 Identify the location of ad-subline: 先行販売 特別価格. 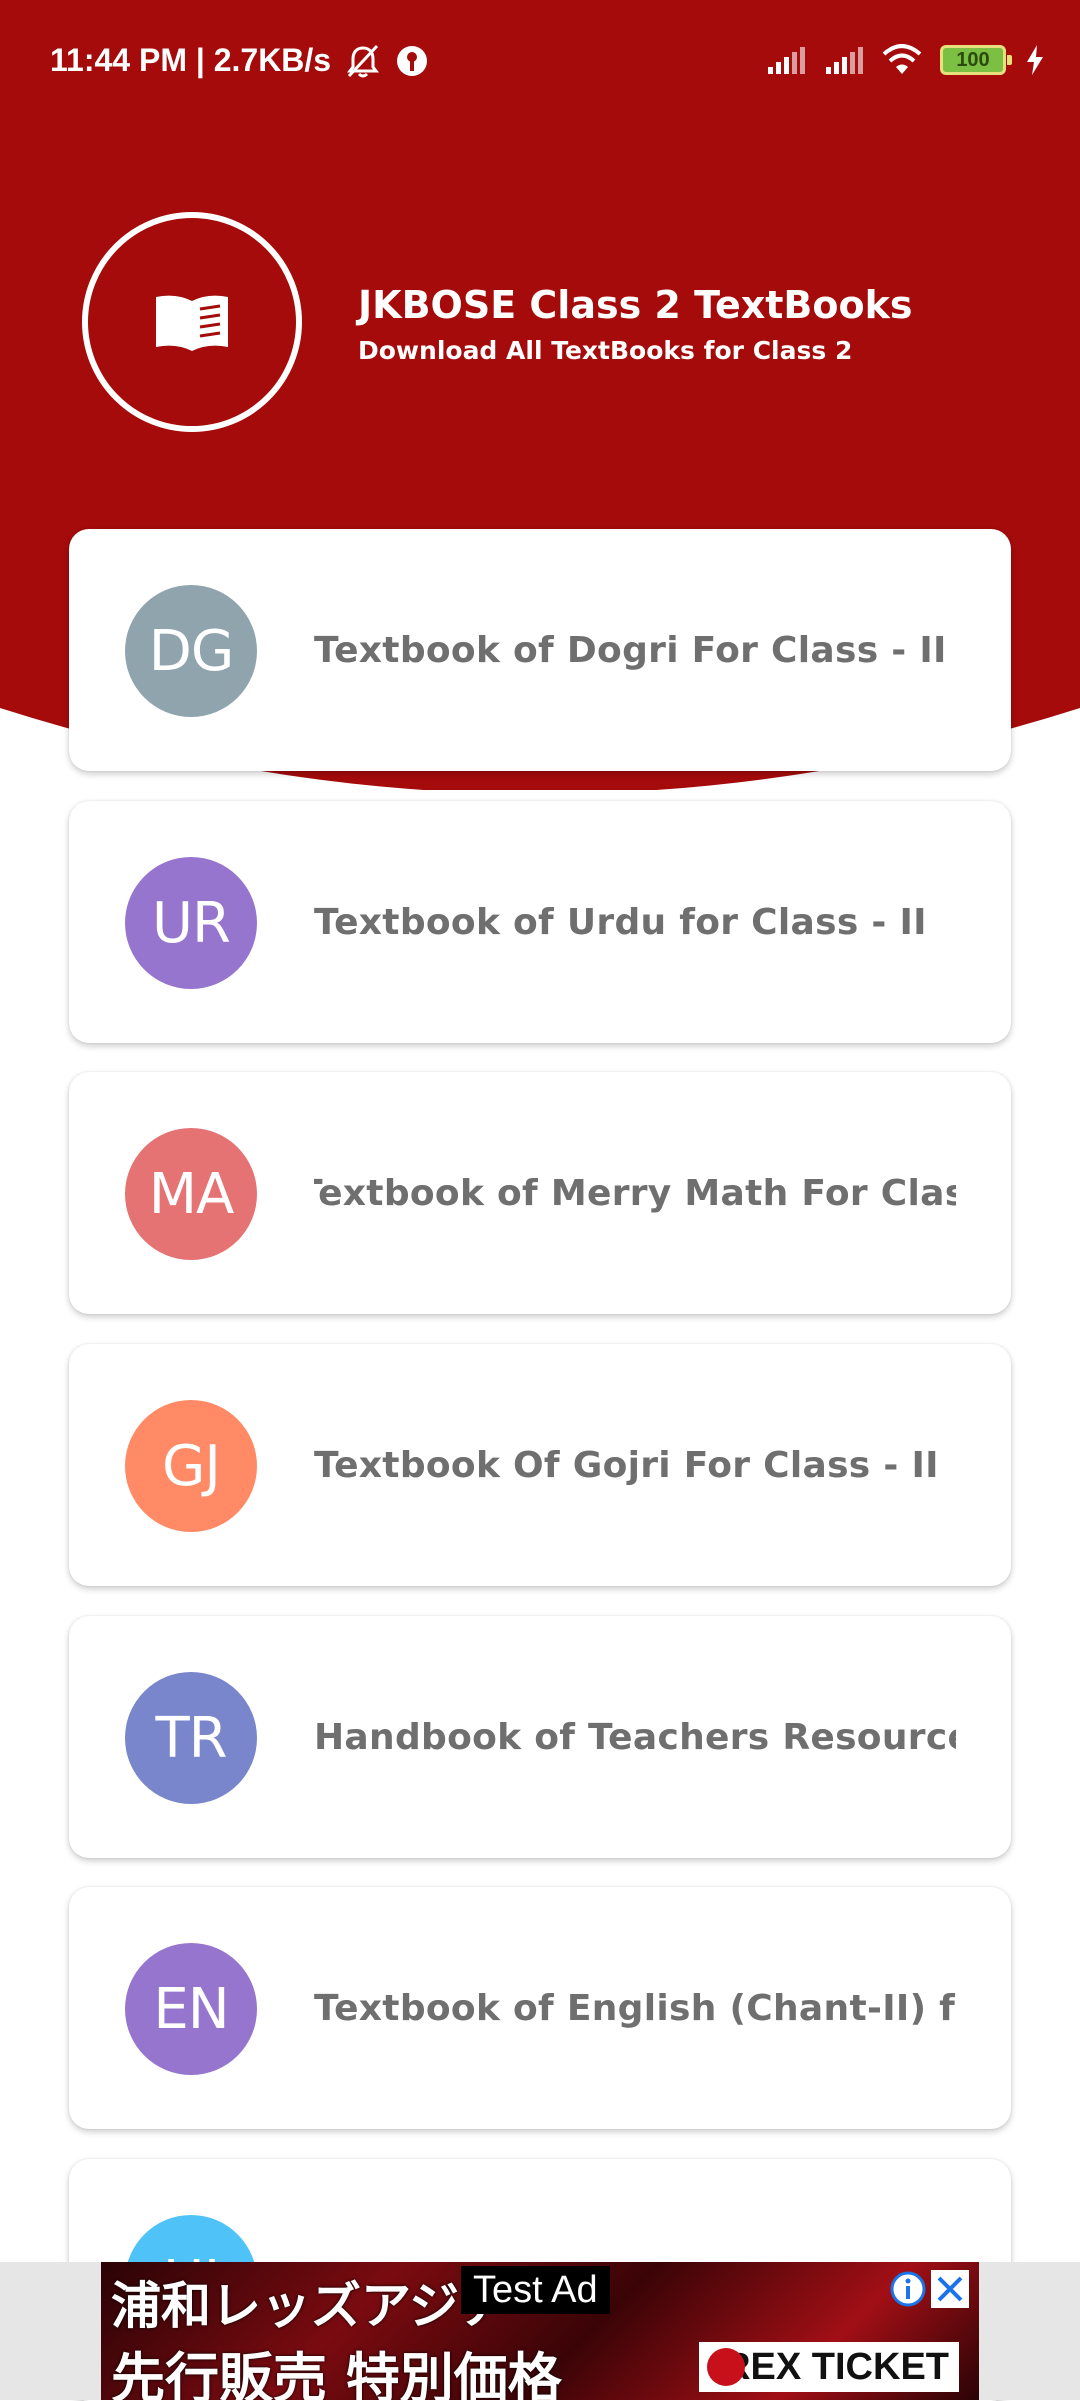
(336, 2373).